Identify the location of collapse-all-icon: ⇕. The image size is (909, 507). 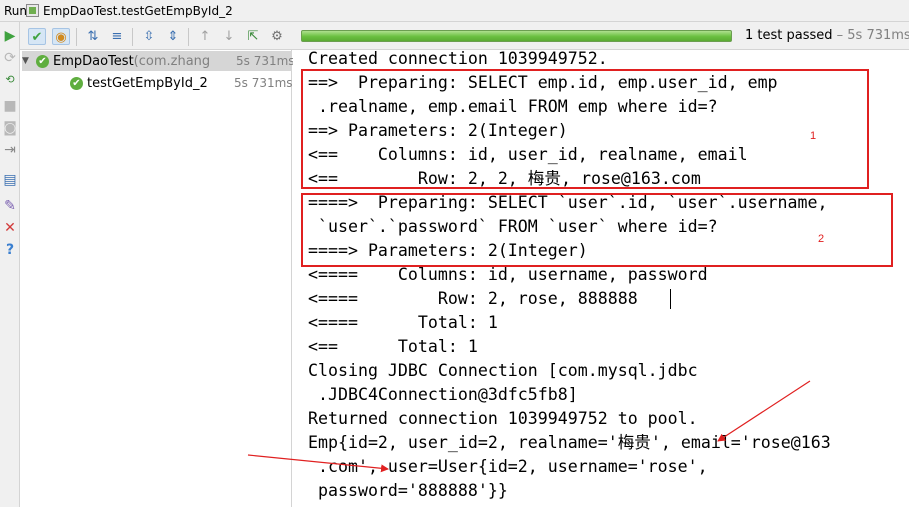
(173, 36).